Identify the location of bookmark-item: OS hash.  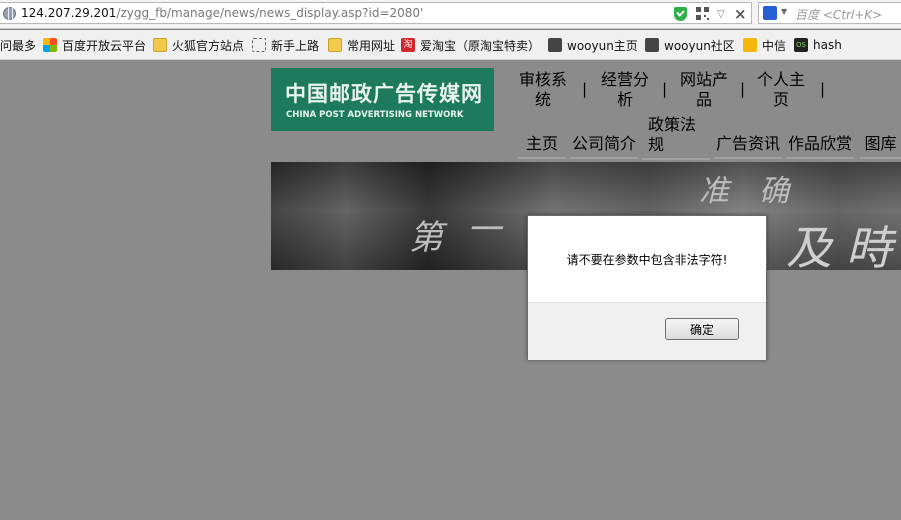
(818, 45).